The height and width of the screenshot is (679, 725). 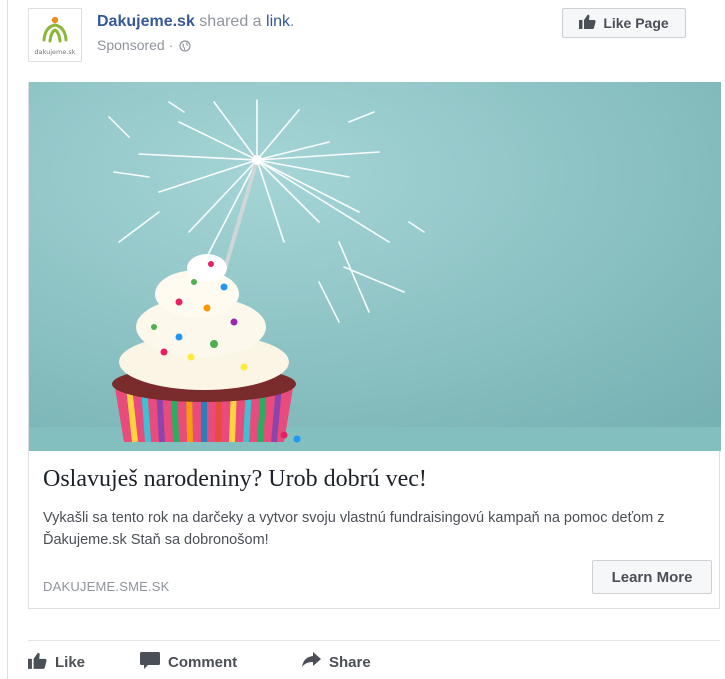 I want to click on learn-more-button: Learn More, so click(x=652, y=577).